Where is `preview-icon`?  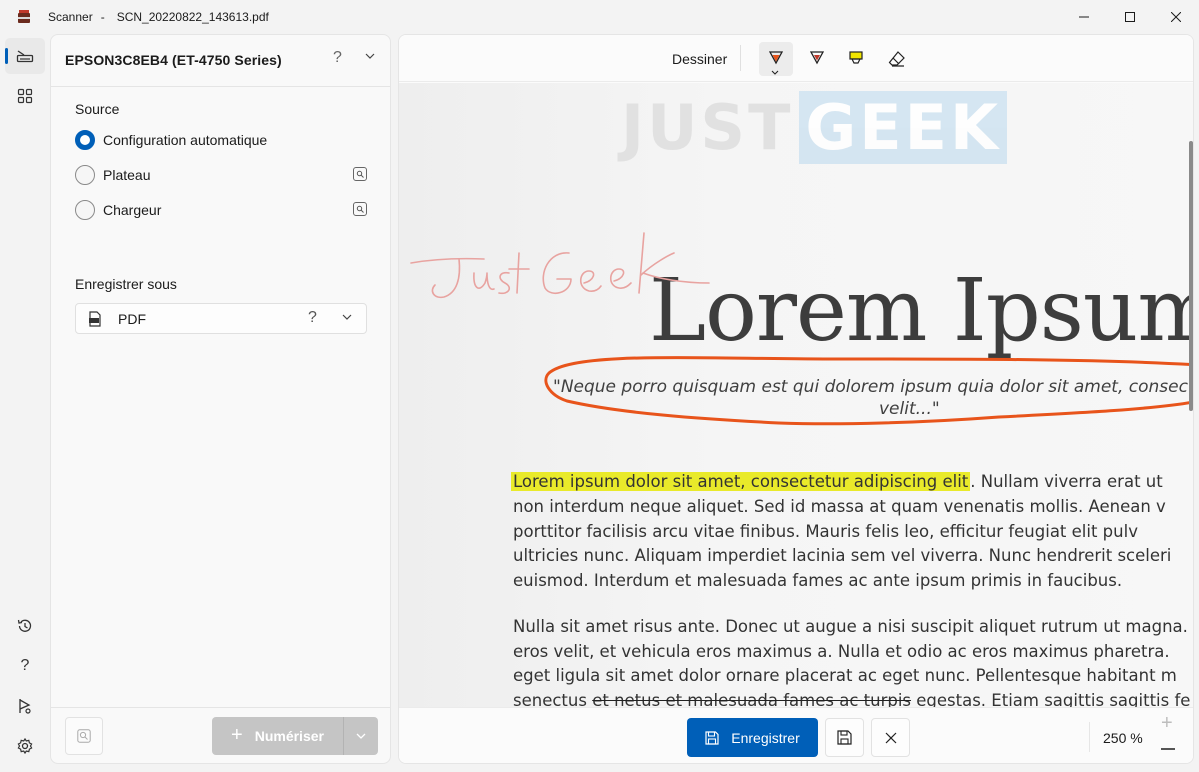
preview-icon is located at coordinates (84, 736).